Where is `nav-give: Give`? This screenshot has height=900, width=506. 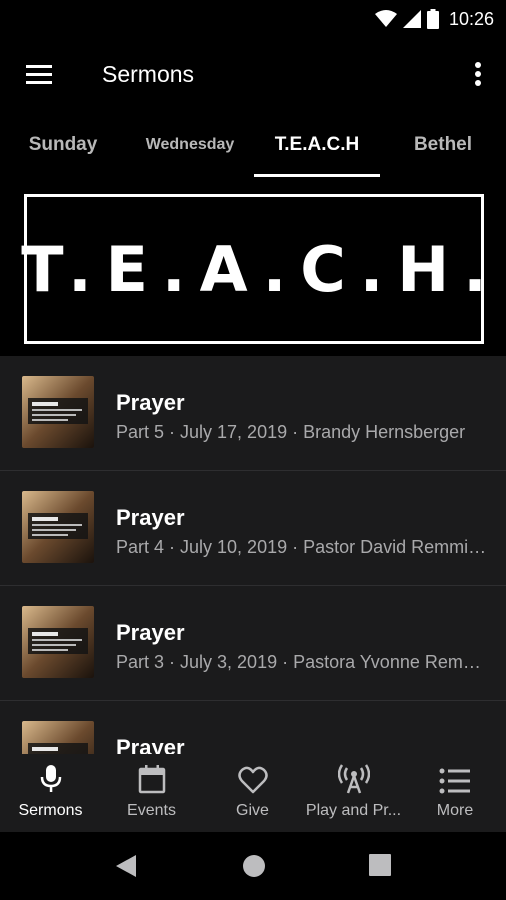 nav-give: Give is located at coordinates (252, 793).